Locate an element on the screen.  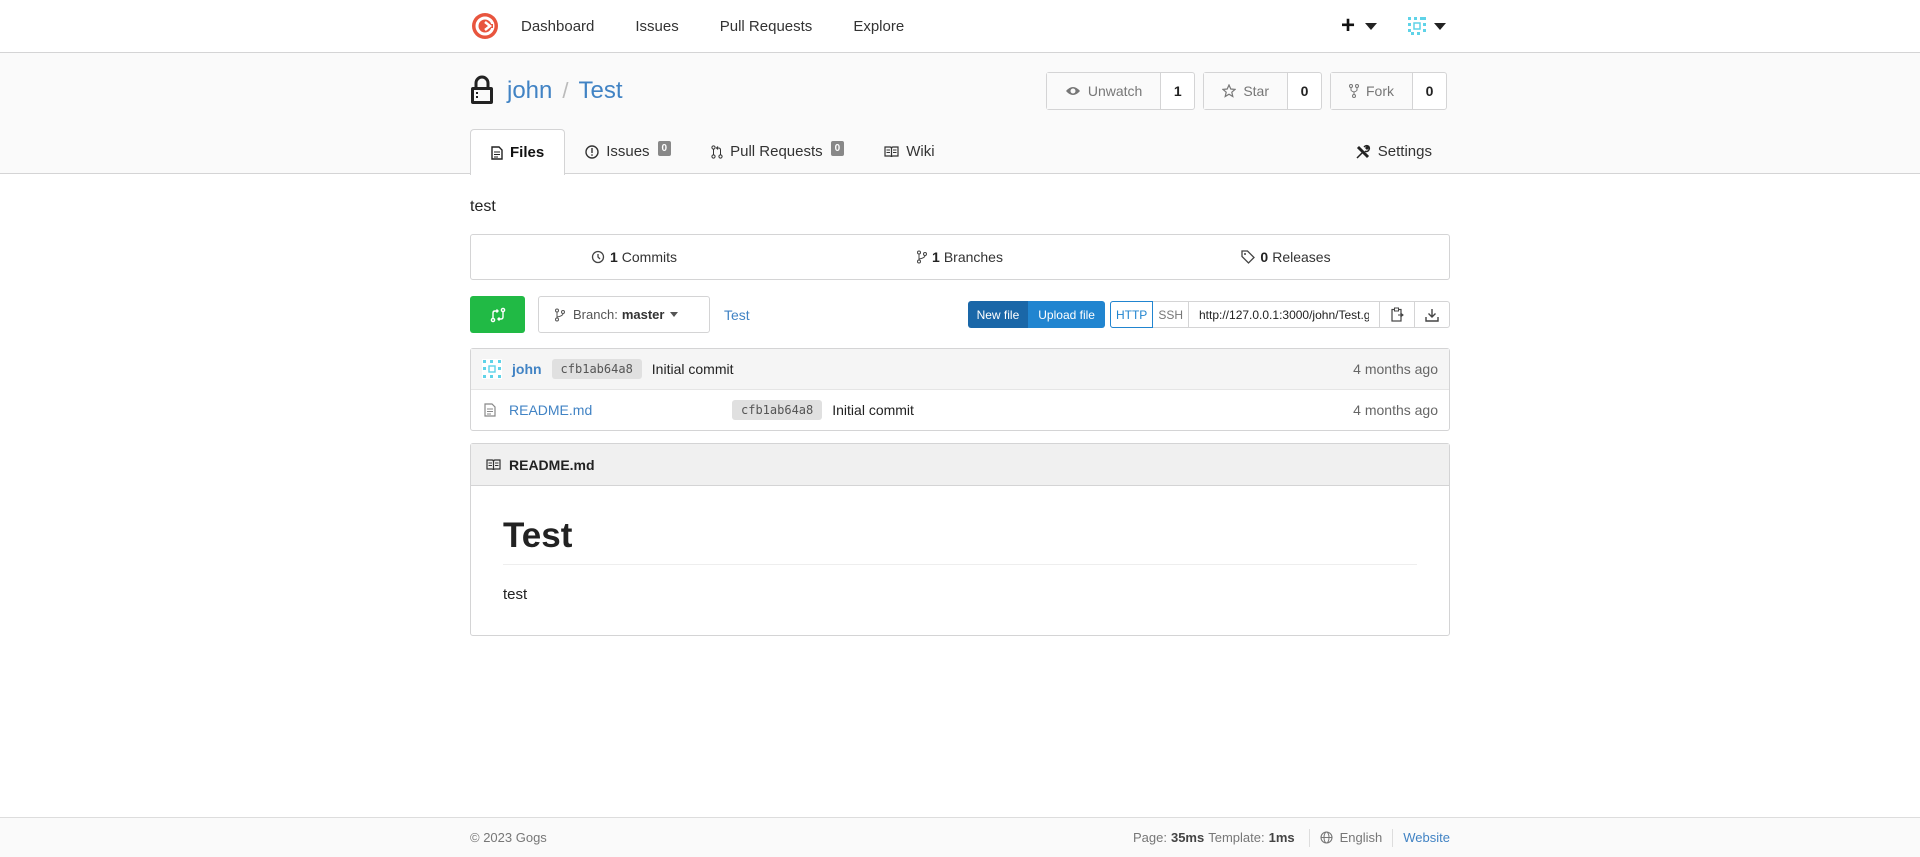
repo-title: john / Test is located at coordinates (565, 91).